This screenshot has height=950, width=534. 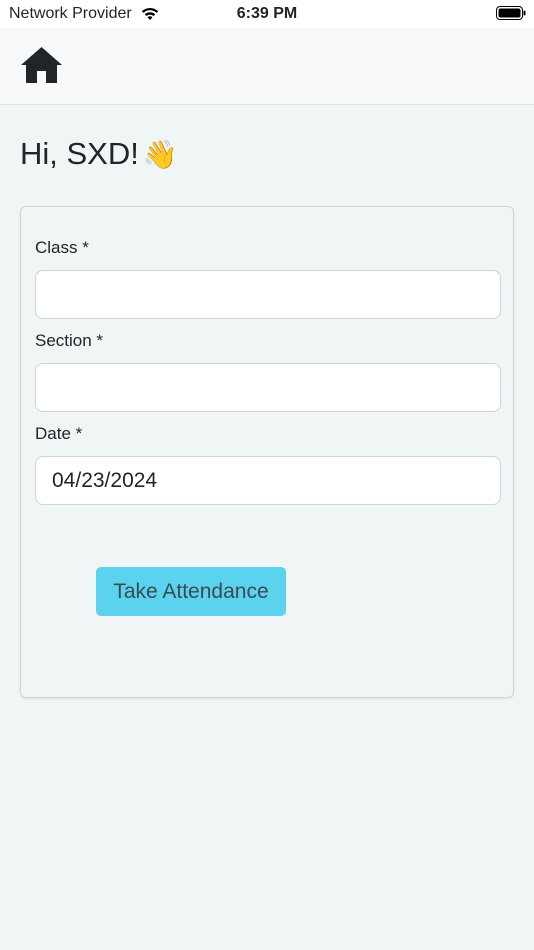 I want to click on greeting-text: Hi, SXD!, so click(x=79, y=153).